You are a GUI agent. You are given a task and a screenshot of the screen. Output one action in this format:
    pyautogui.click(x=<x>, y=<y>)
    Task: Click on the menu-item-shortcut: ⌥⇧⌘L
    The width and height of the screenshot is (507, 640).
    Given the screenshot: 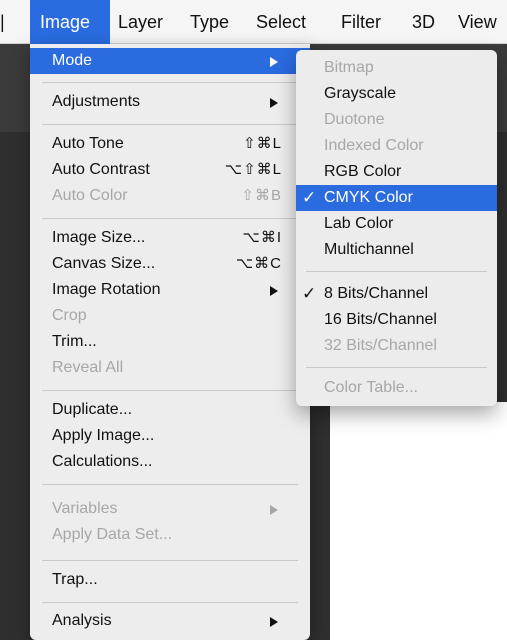 What is the action you would take?
    pyautogui.click(x=253, y=169)
    